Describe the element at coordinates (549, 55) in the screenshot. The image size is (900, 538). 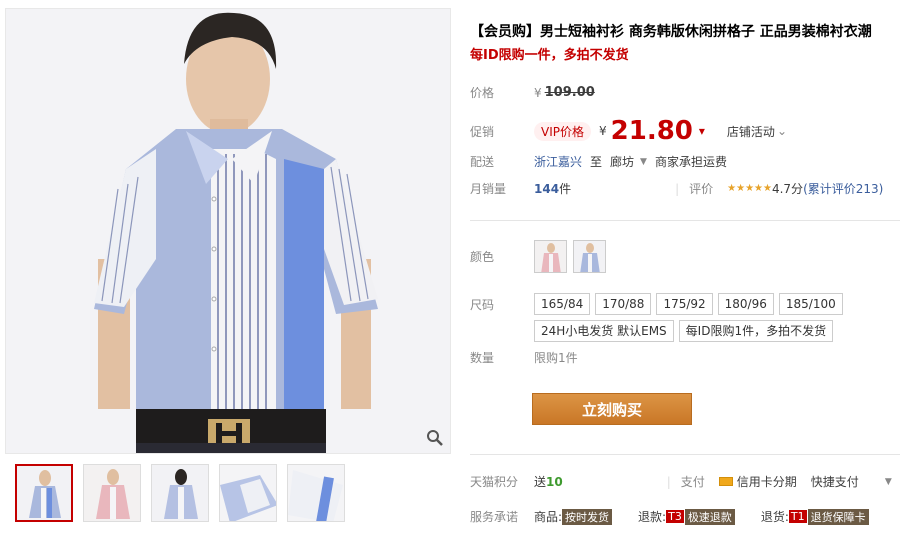
I see `product-subtitle: 每ID限购一件，多拍不发货` at that location.